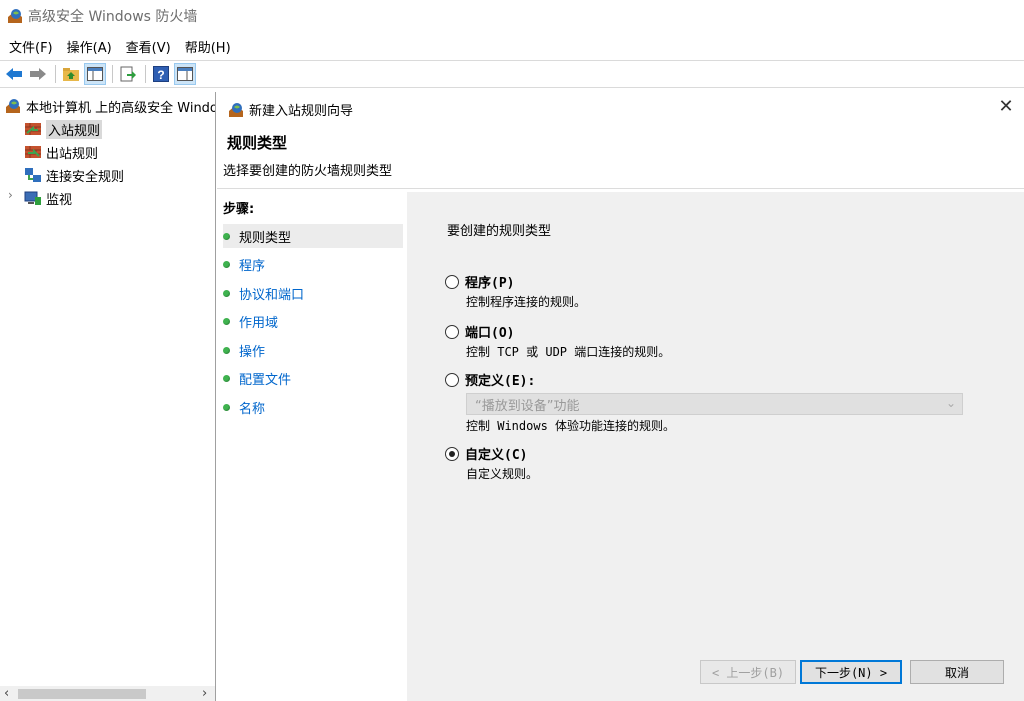 Image resolution: width=1024 pixels, height=701 pixels. What do you see at coordinates (185, 74) in the screenshot?
I see `properties-icon` at bounding box center [185, 74].